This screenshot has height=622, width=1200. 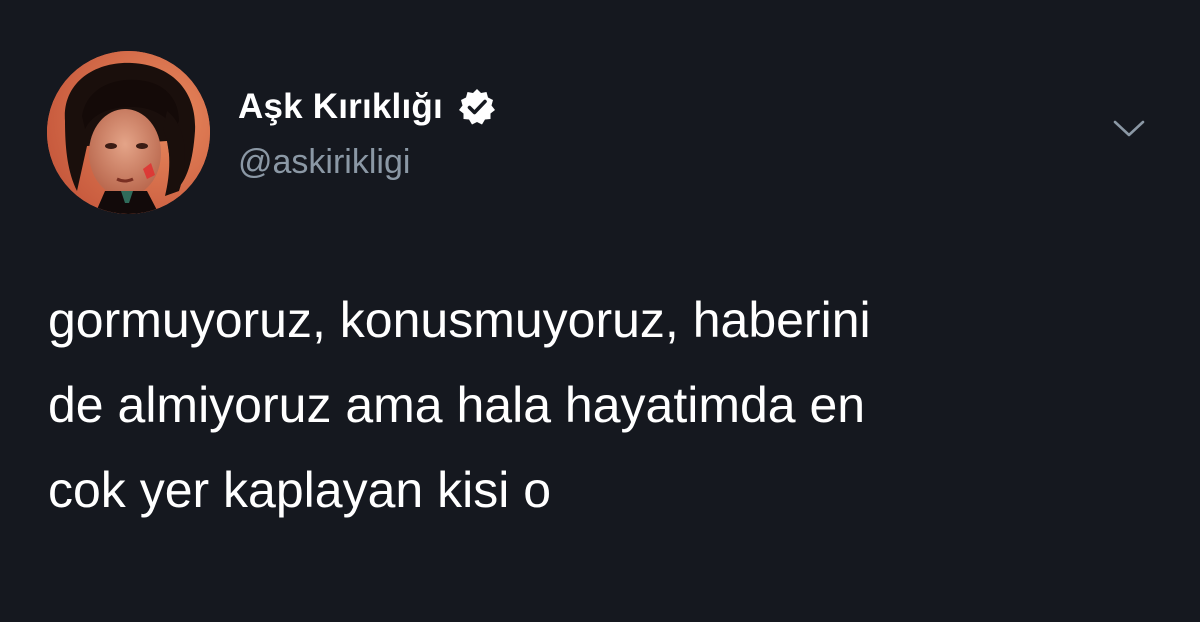 I want to click on username: @askirikligi, so click(x=324, y=162).